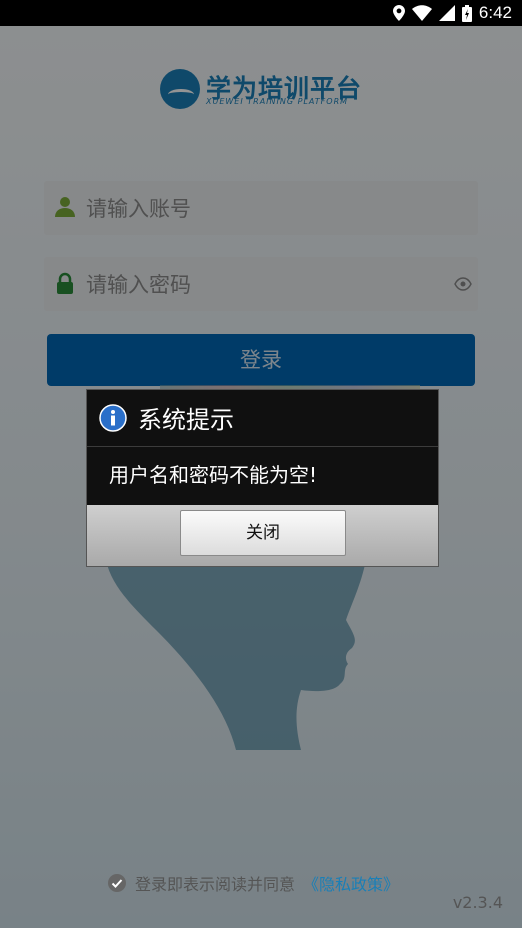 This screenshot has width=522, height=928. Describe the element at coordinates (215, 884) in the screenshot. I see `agree-text: 登录即表示阅读并同意` at that location.